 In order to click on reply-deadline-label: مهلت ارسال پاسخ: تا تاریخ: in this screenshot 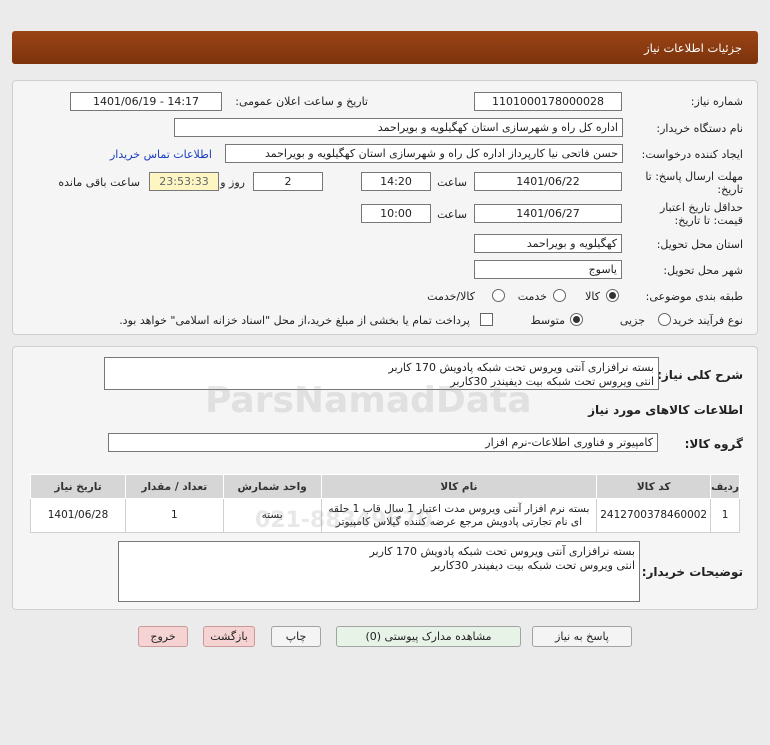, I will do `click(694, 183)`.